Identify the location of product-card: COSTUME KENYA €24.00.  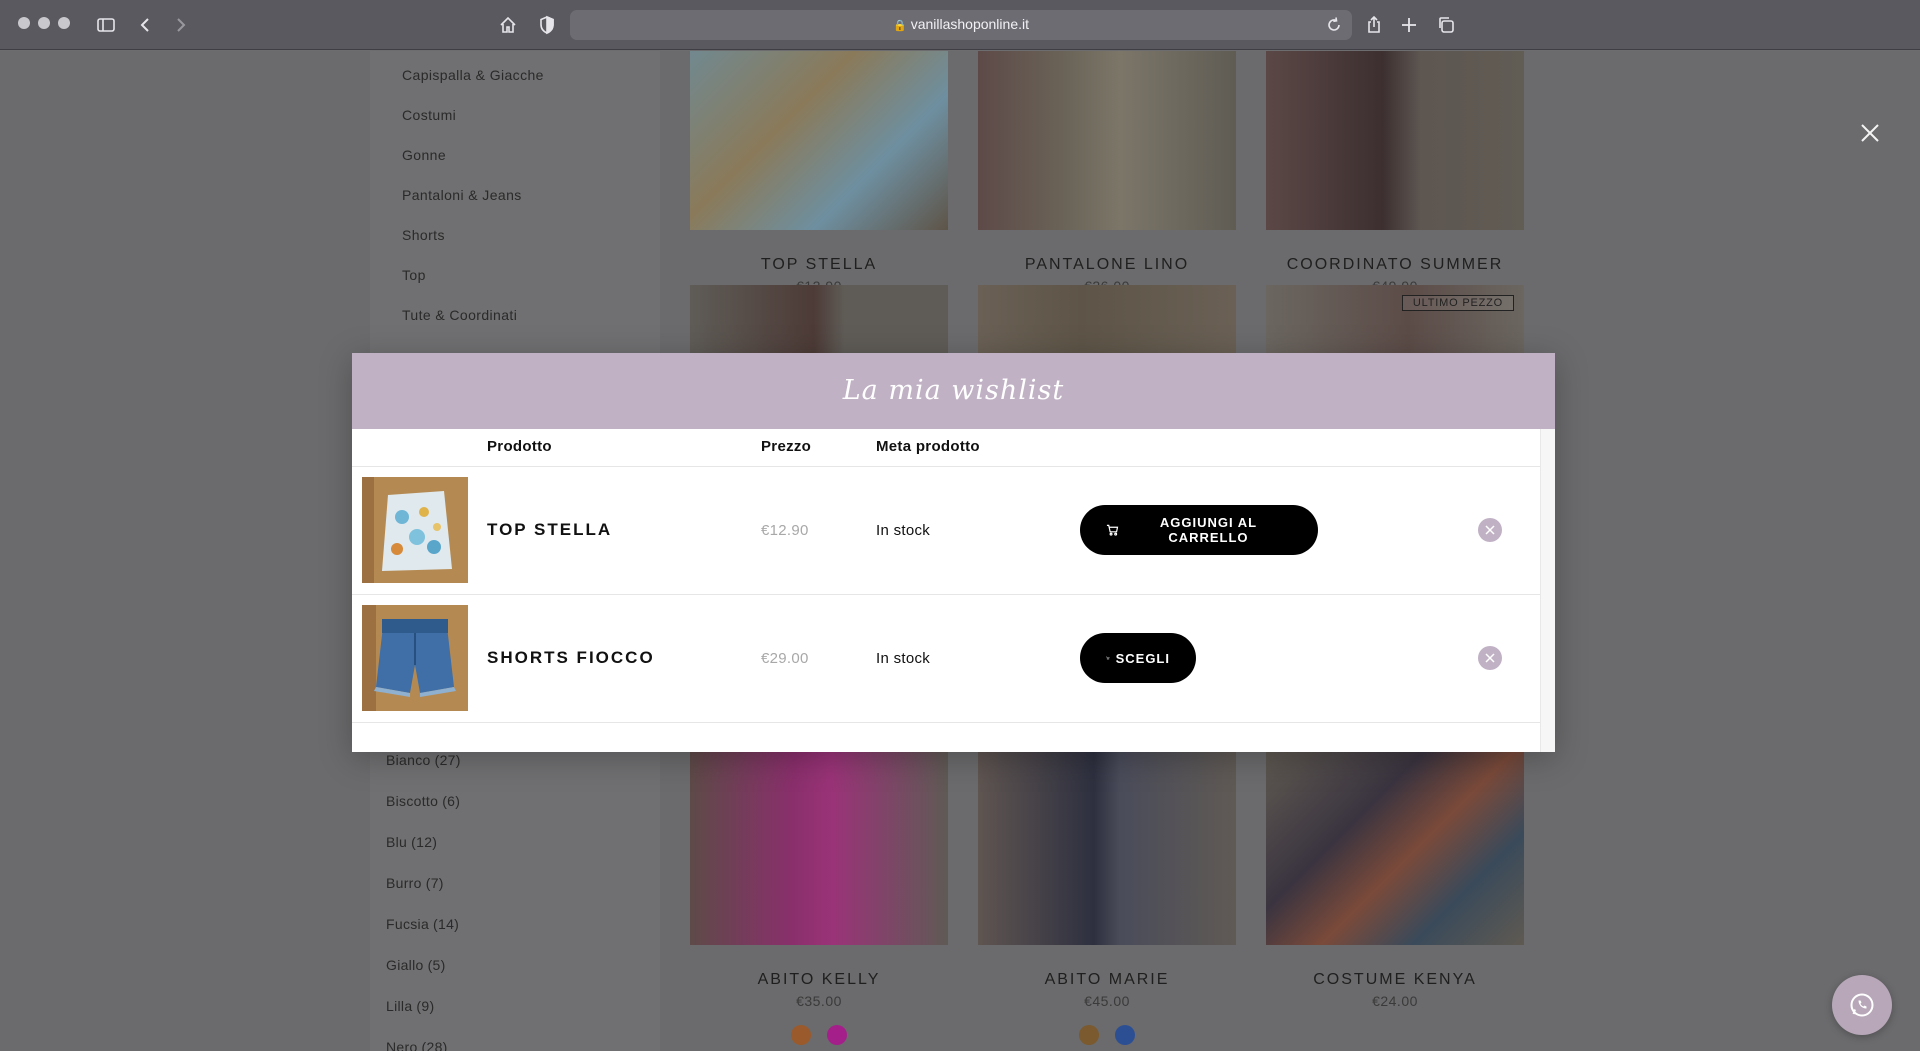
(1395, 880).